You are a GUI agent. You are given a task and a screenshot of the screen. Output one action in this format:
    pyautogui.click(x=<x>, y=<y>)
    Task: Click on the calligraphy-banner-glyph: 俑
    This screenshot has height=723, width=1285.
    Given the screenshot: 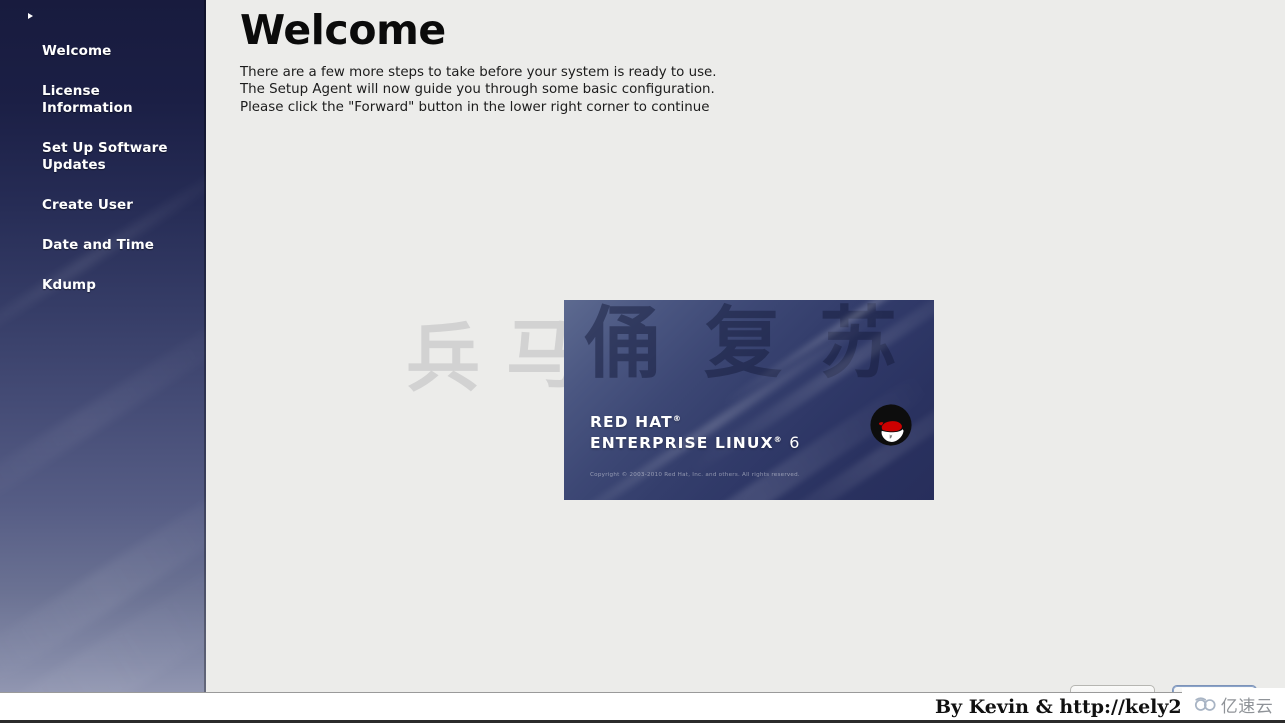 What is the action you would take?
    pyautogui.click(x=623, y=344)
    